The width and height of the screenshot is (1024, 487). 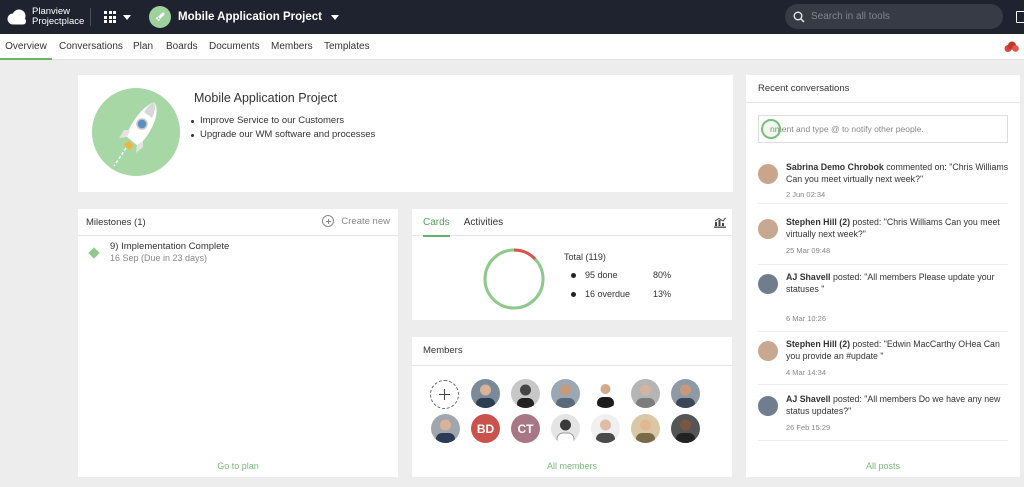 I want to click on planview-cloud-icon, so click(x=1011, y=47).